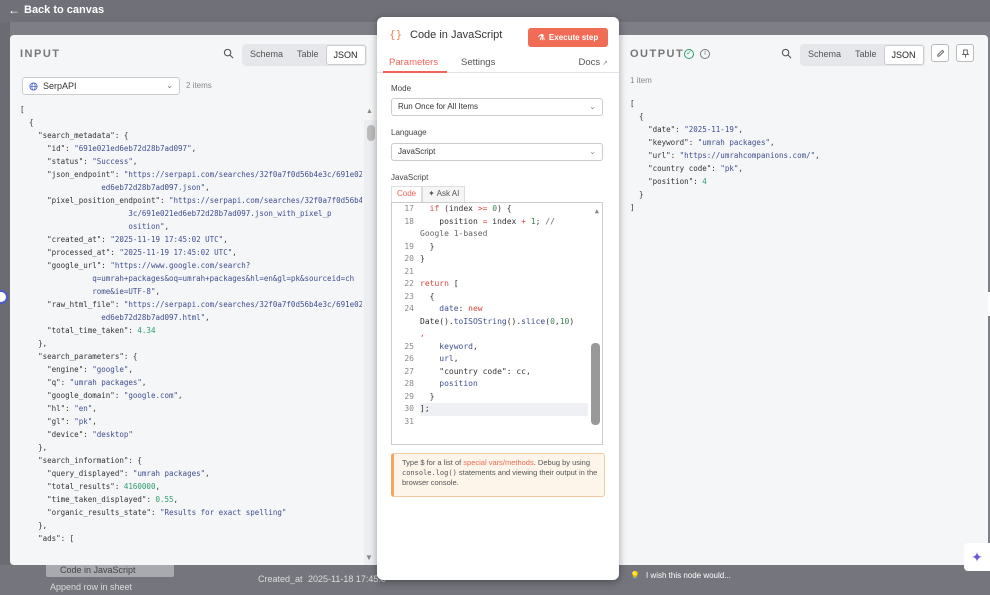 The image size is (990, 595). What do you see at coordinates (903, 55) in the screenshot?
I see `output-tab-json: JSON` at bounding box center [903, 55].